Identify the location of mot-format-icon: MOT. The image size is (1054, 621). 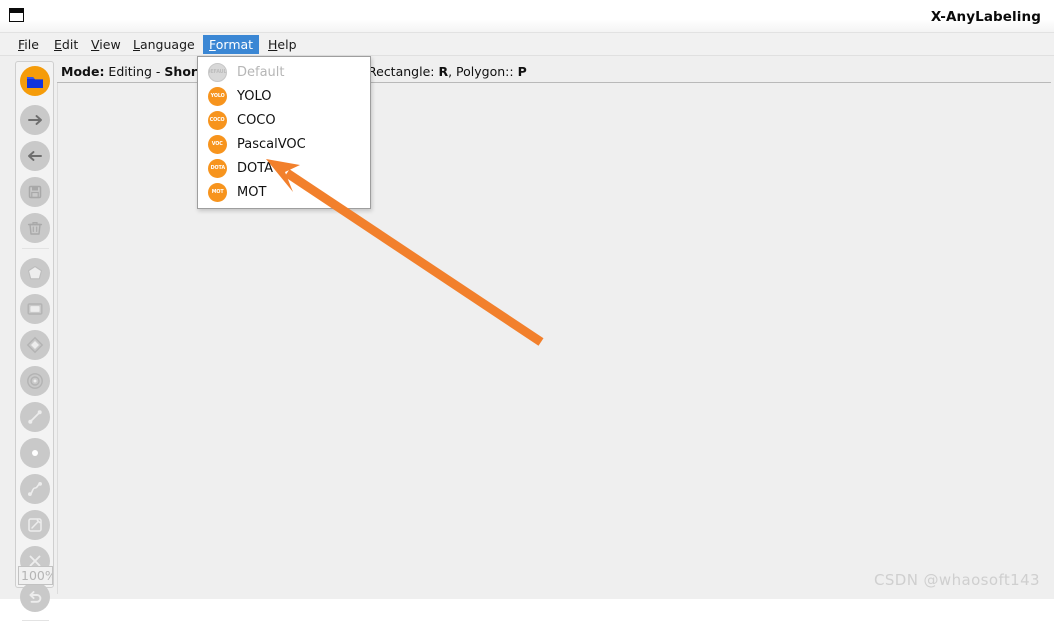
(217, 192).